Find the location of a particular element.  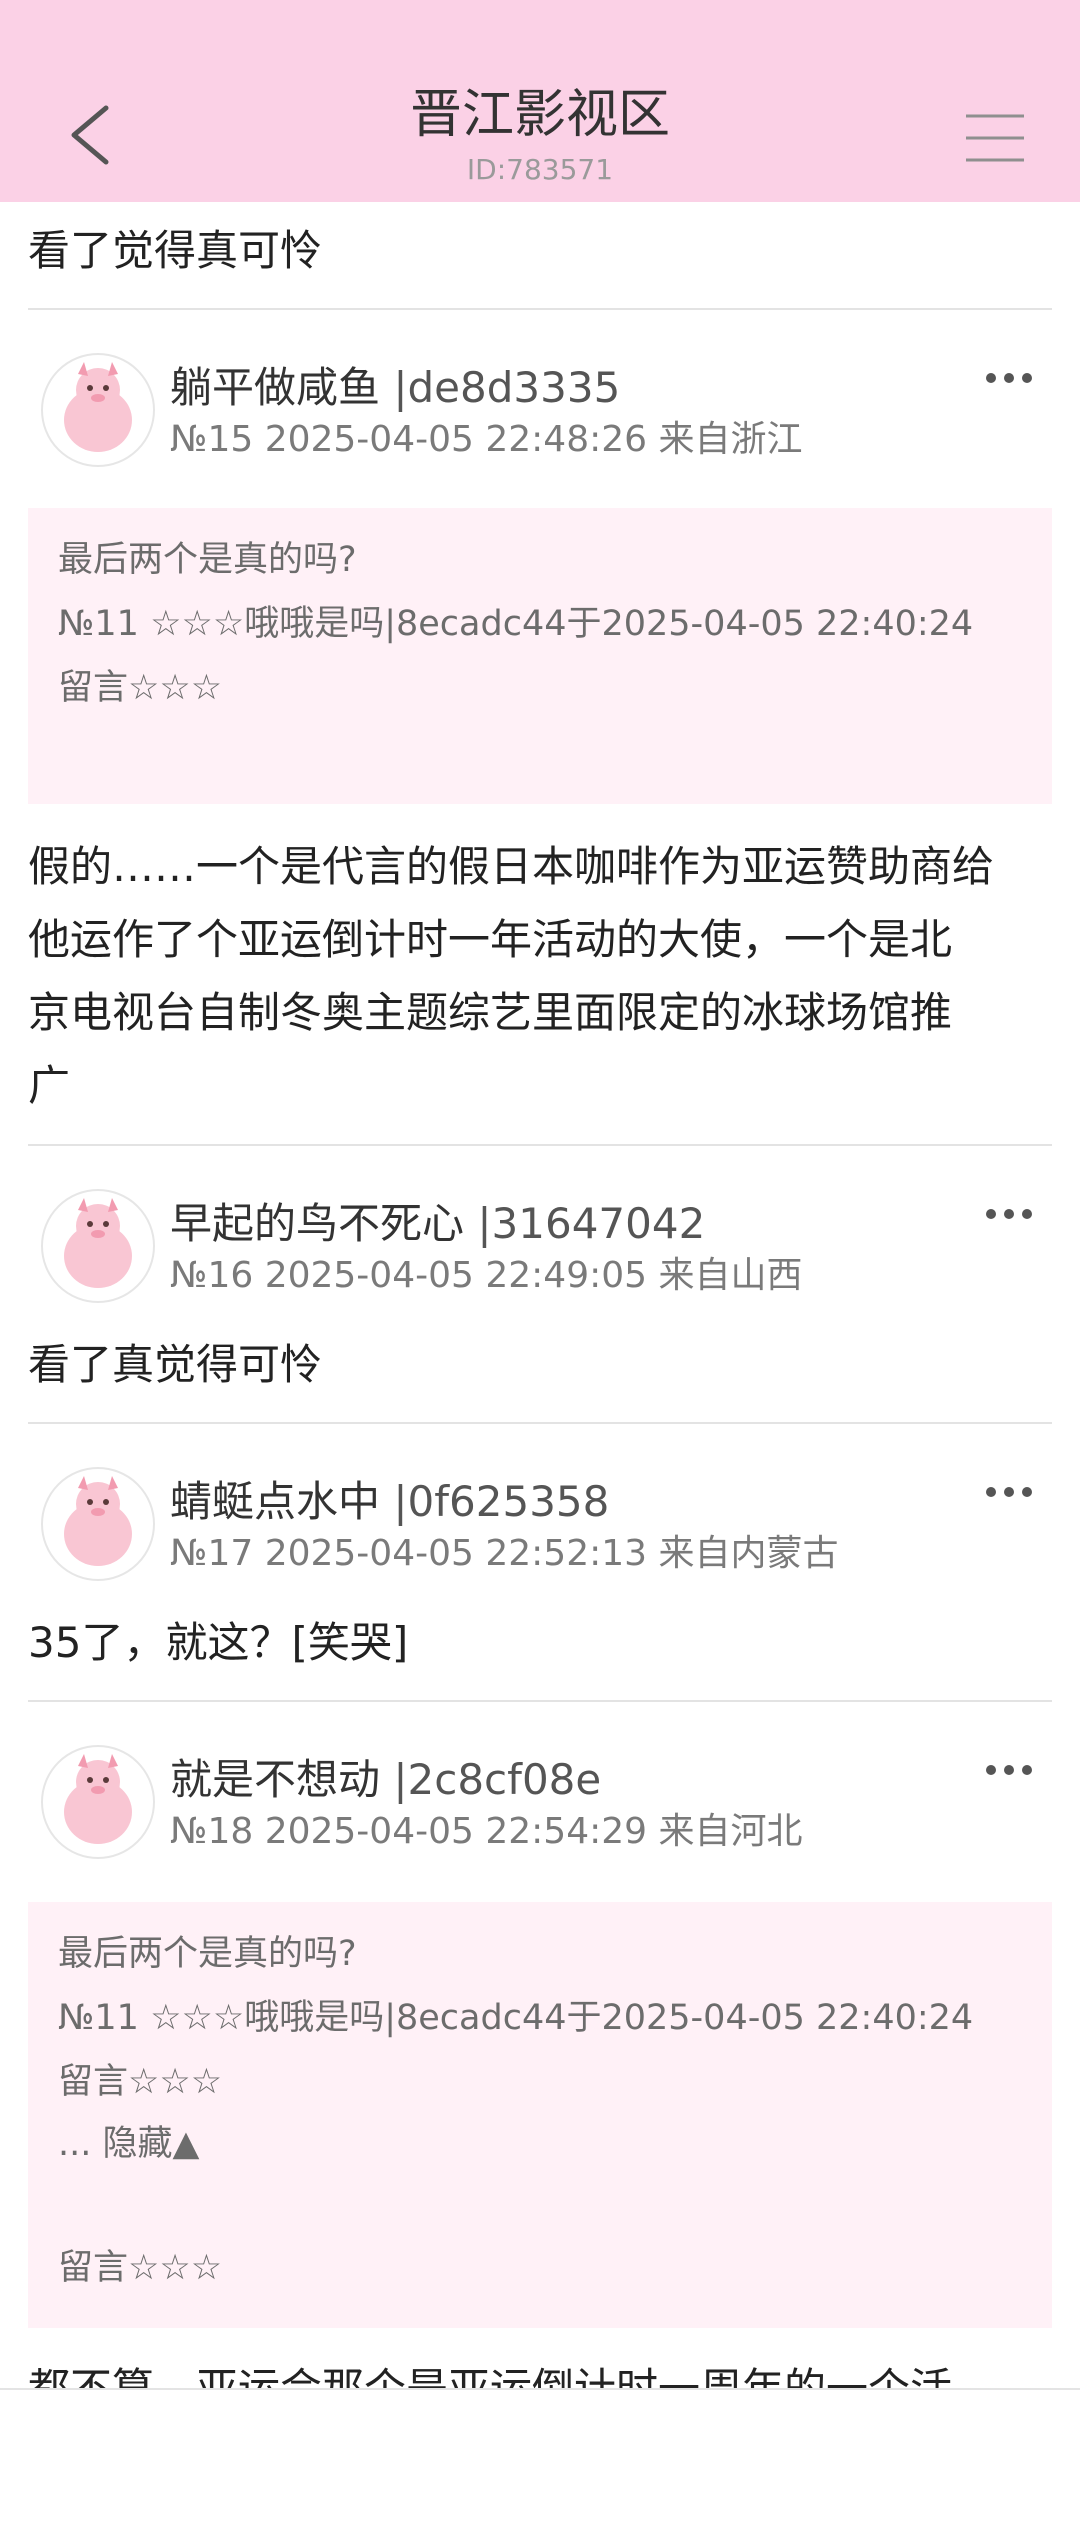

reply-text-line: 都不算，亚运会那个是亚运倒计时一周年的一个活 is located at coordinates (540, 2370).